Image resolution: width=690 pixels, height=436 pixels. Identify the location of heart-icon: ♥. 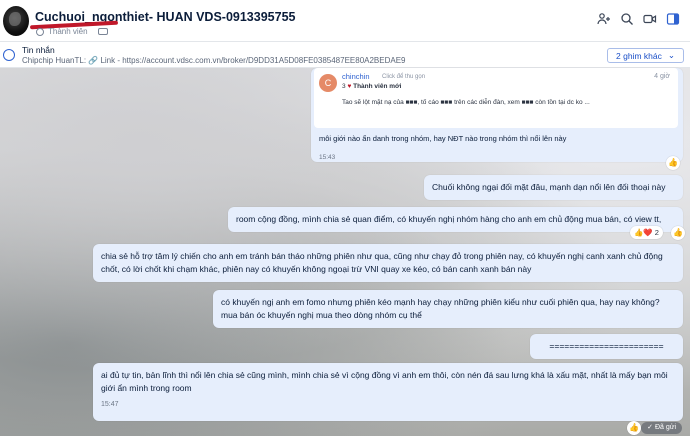
(349, 86).